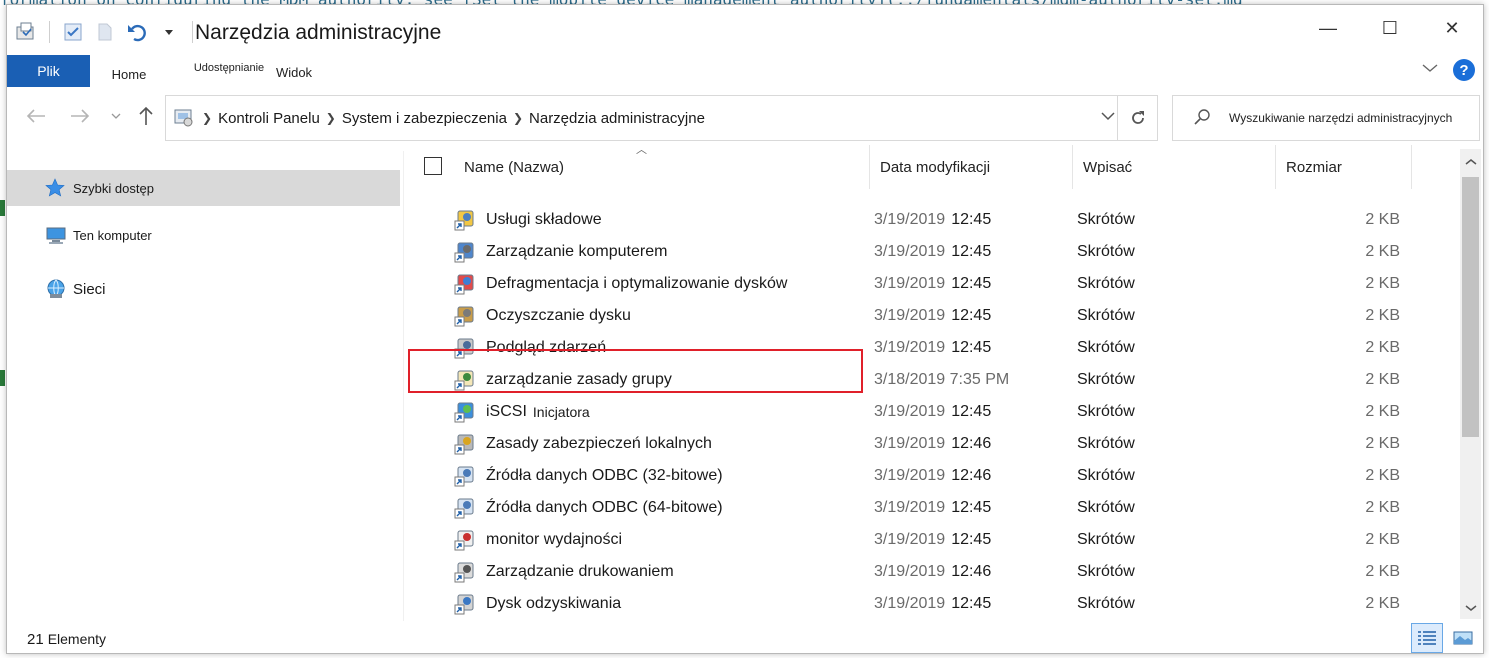 The width and height of the screenshot is (1489, 658). What do you see at coordinates (1470, 307) in the screenshot?
I see `scroll-thumb` at bounding box center [1470, 307].